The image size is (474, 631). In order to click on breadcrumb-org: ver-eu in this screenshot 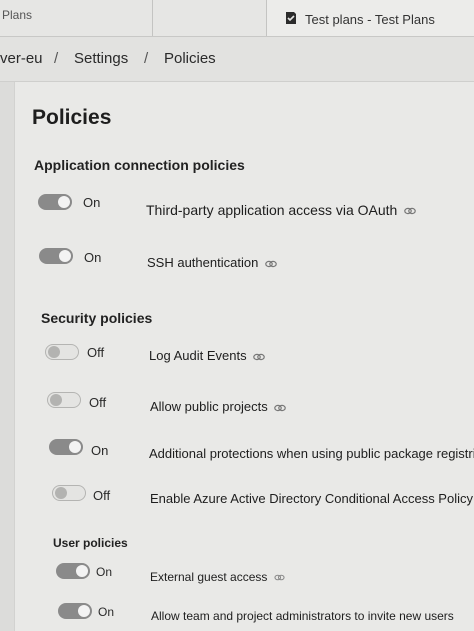, I will do `click(21, 58)`.